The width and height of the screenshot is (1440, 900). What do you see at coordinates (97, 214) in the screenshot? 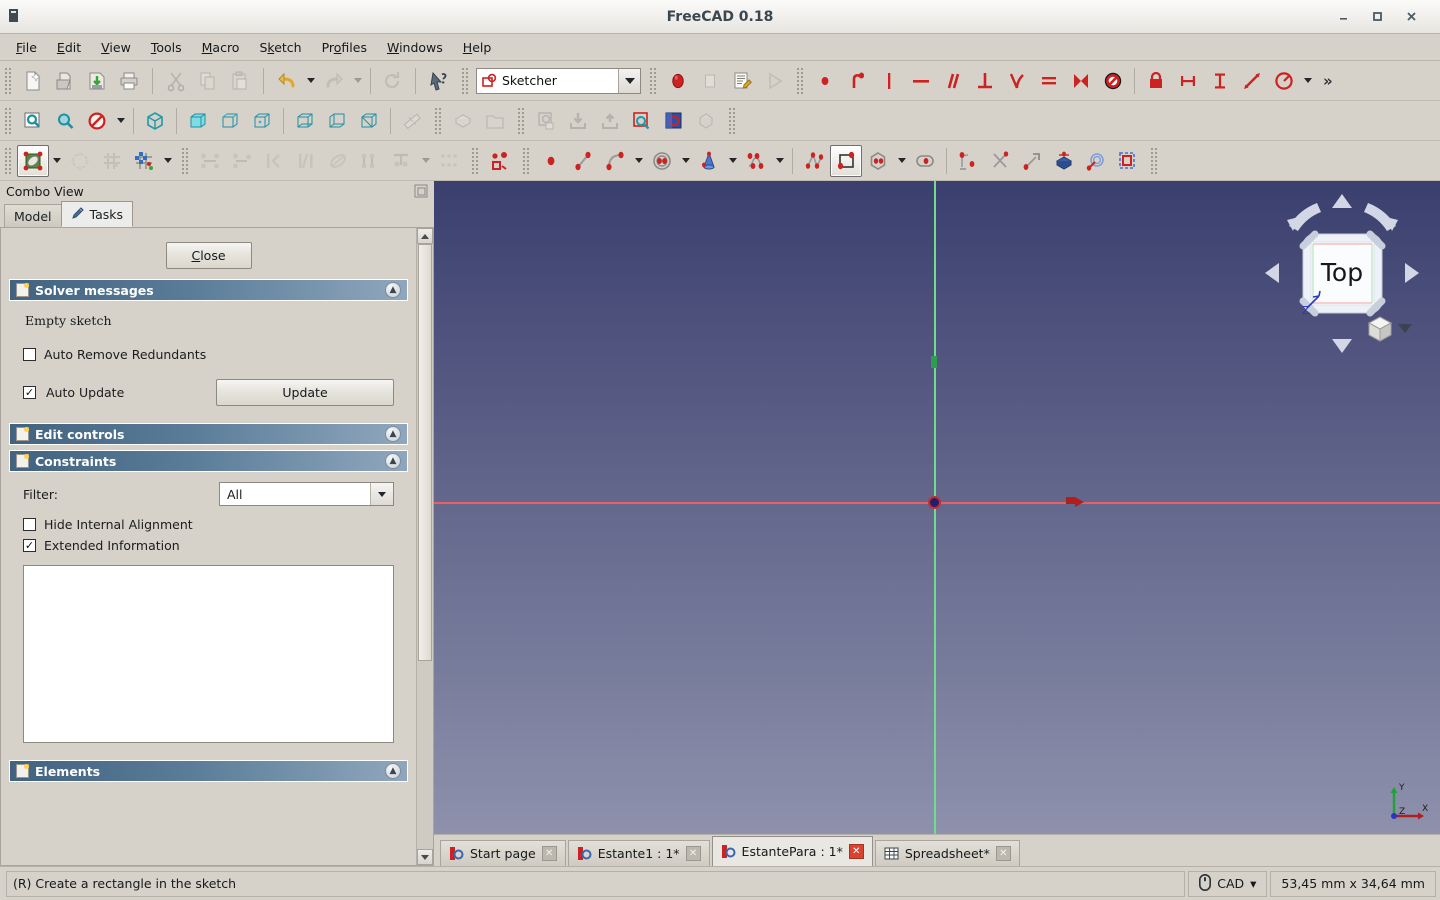
I see `tab-tasks: Tasks` at bounding box center [97, 214].